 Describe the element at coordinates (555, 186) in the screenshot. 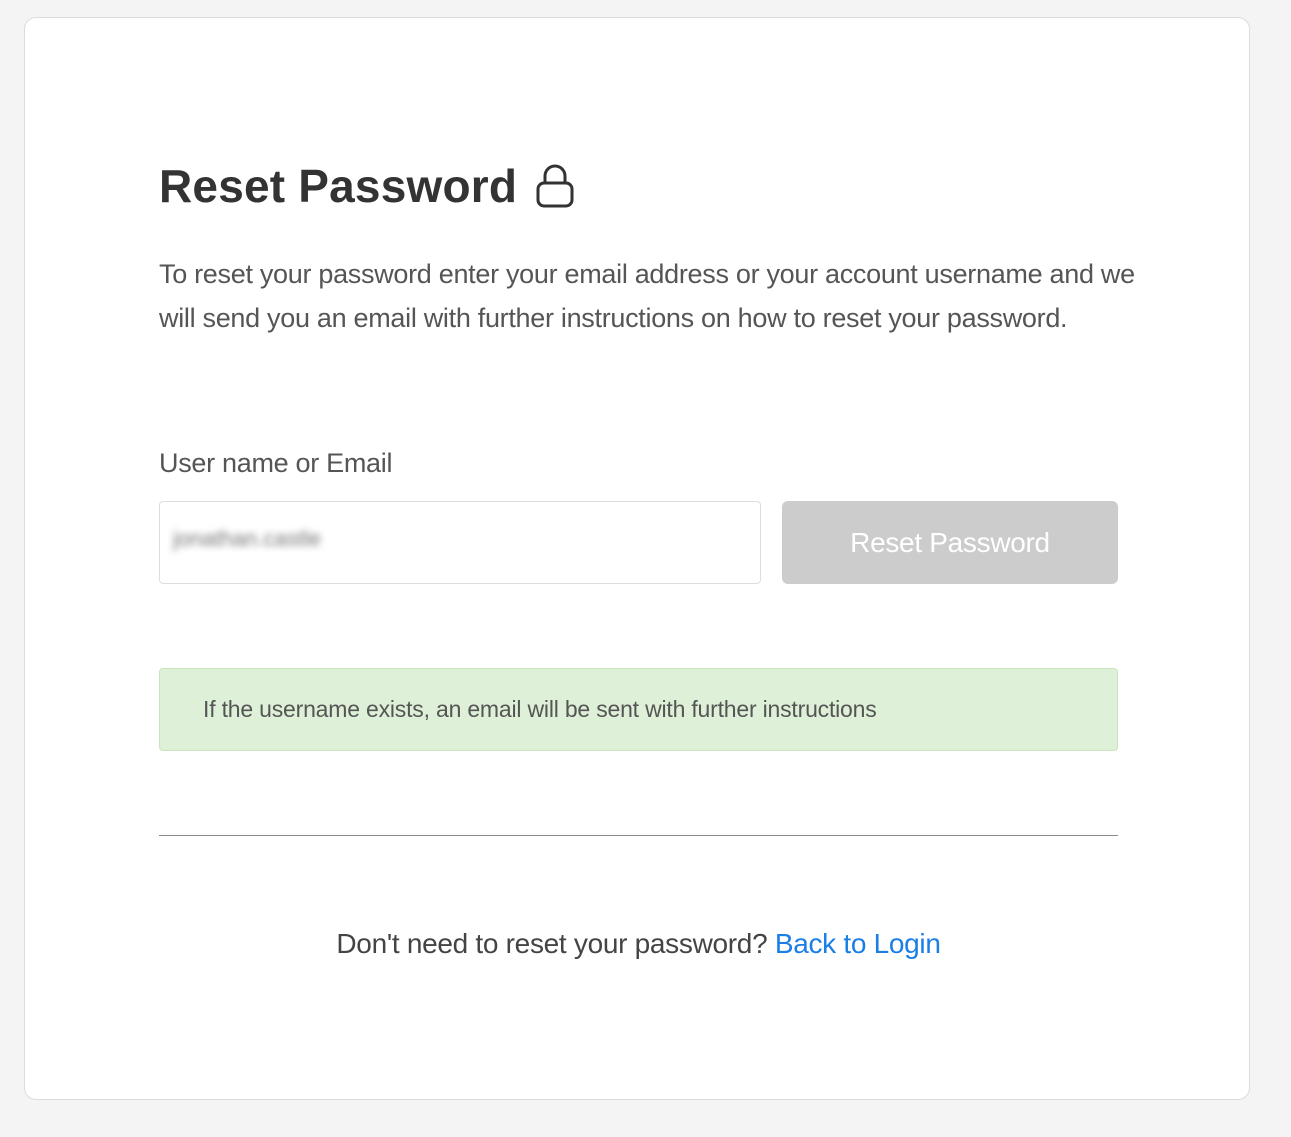

I see `lock-icon` at that location.